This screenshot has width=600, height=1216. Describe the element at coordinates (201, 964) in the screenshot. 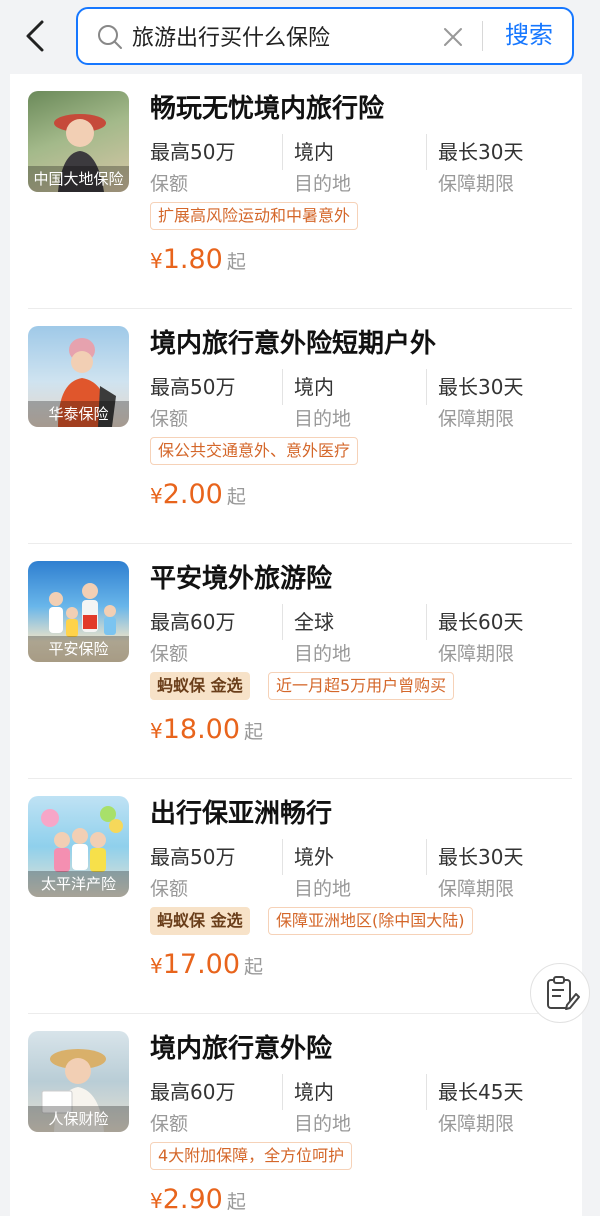

I see `price-value: 17.00` at that location.